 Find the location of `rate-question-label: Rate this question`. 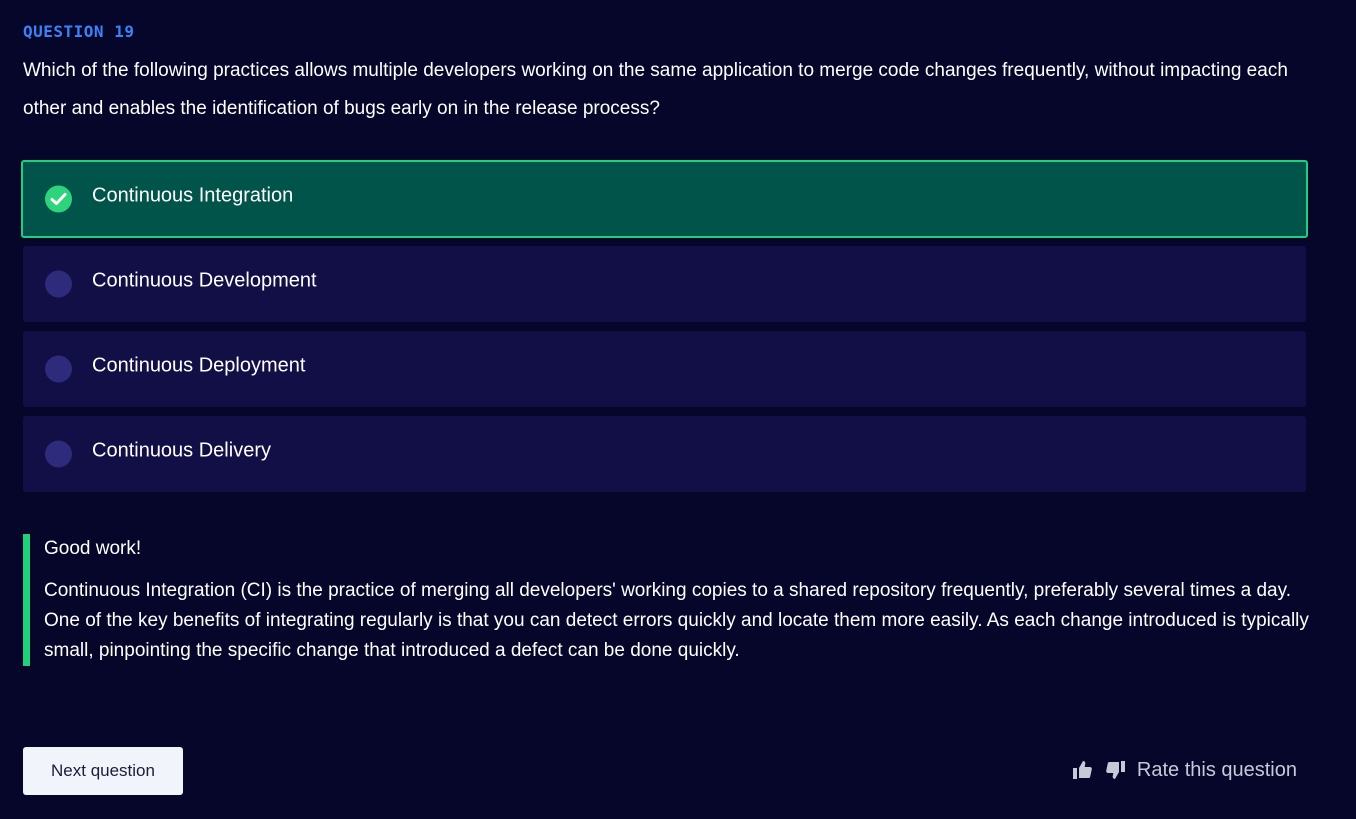

rate-question-label: Rate this question is located at coordinates (1217, 770).